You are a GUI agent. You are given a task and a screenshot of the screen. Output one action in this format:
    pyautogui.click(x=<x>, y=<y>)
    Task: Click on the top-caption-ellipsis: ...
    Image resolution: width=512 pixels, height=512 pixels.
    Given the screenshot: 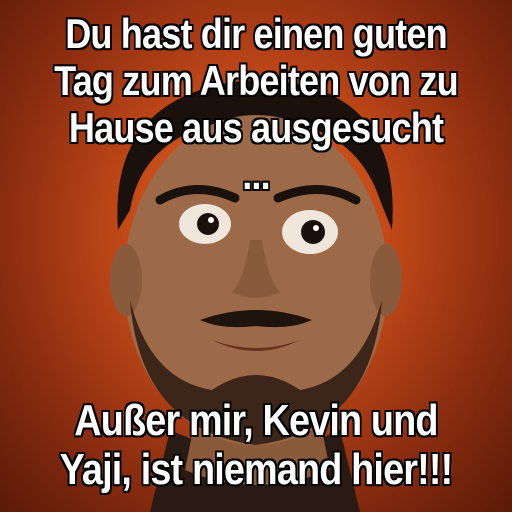 What is the action you would take?
    pyautogui.click(x=256, y=175)
    